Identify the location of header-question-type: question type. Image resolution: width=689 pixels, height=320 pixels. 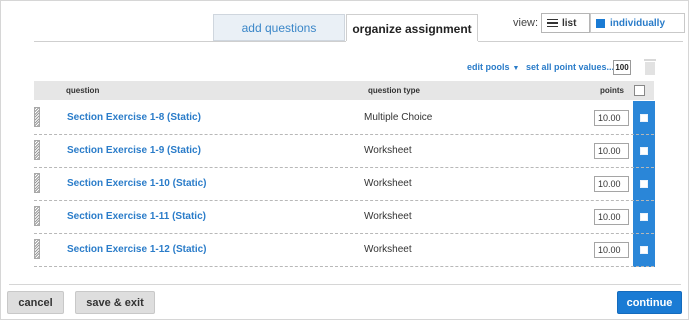
(394, 90).